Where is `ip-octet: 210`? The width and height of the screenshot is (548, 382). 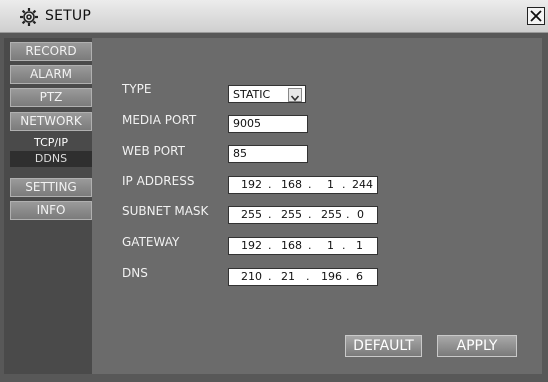 ip-octet: 210 is located at coordinates (251, 276).